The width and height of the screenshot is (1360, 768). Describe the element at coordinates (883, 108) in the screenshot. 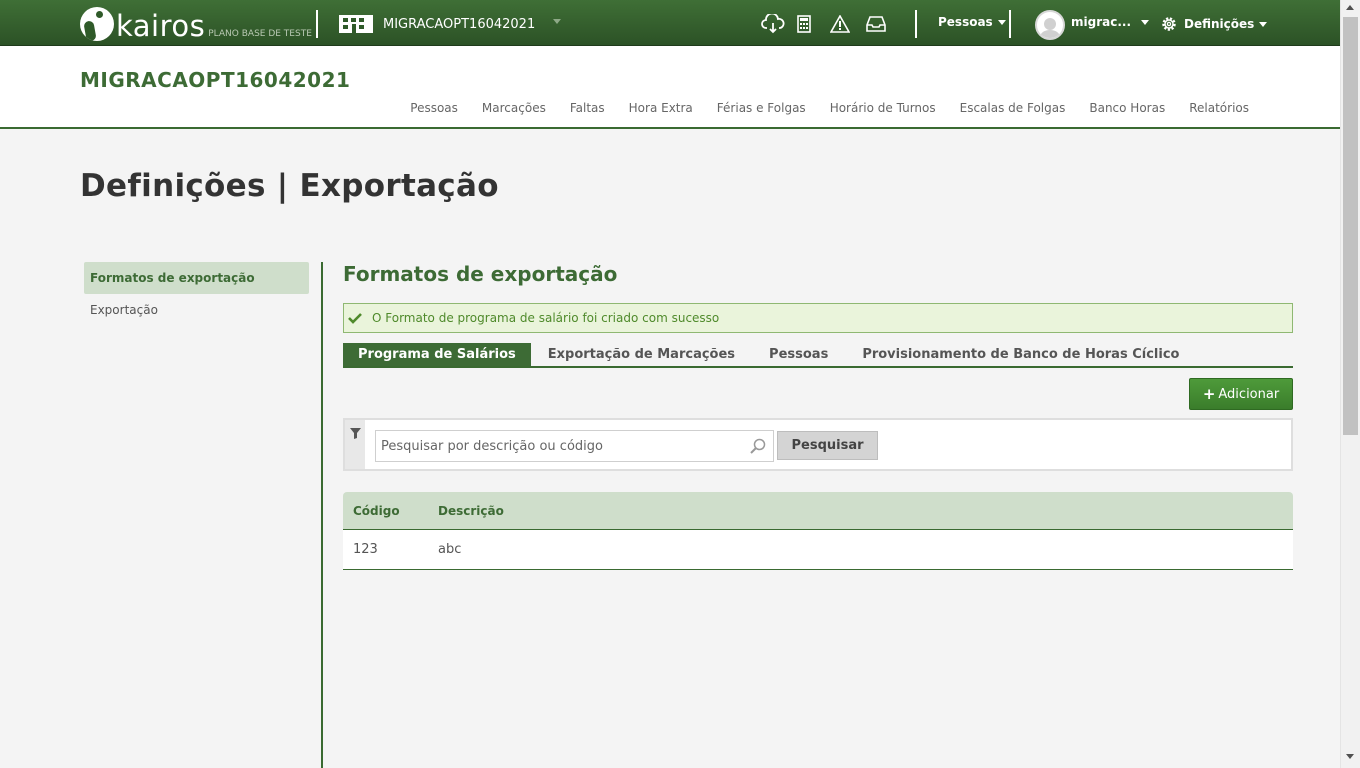

I see `nav-item-horario-turnos: Horário de Turnos` at that location.